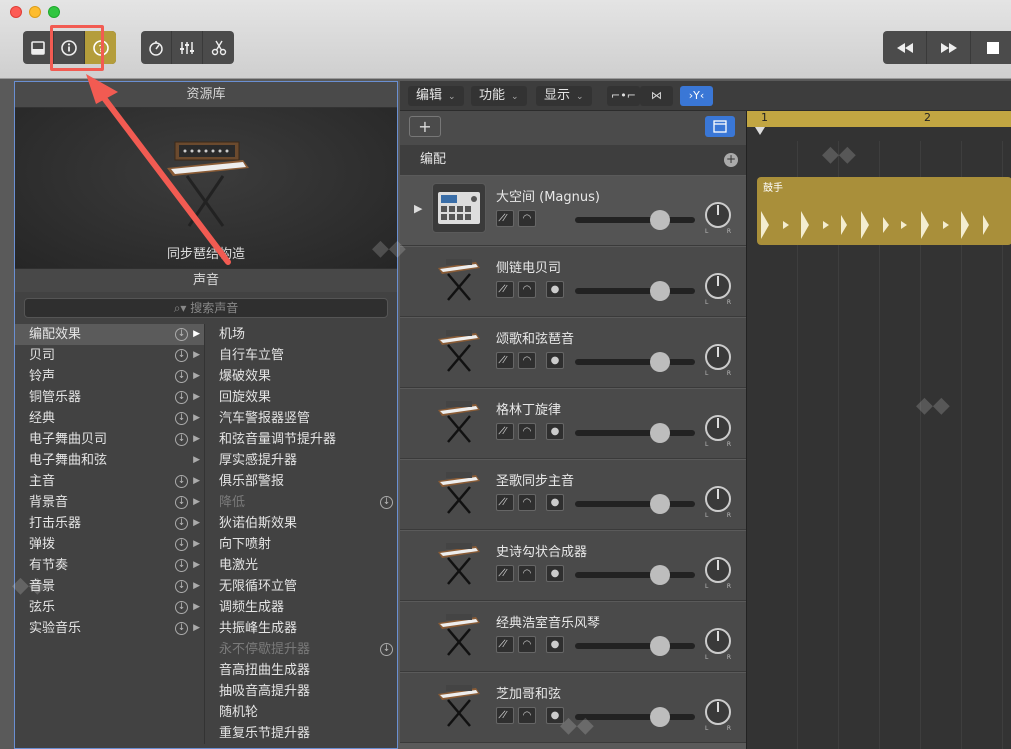 Image resolution: width=1011 pixels, height=749 pixels. I want to click on rewind-button, so click(905, 47).